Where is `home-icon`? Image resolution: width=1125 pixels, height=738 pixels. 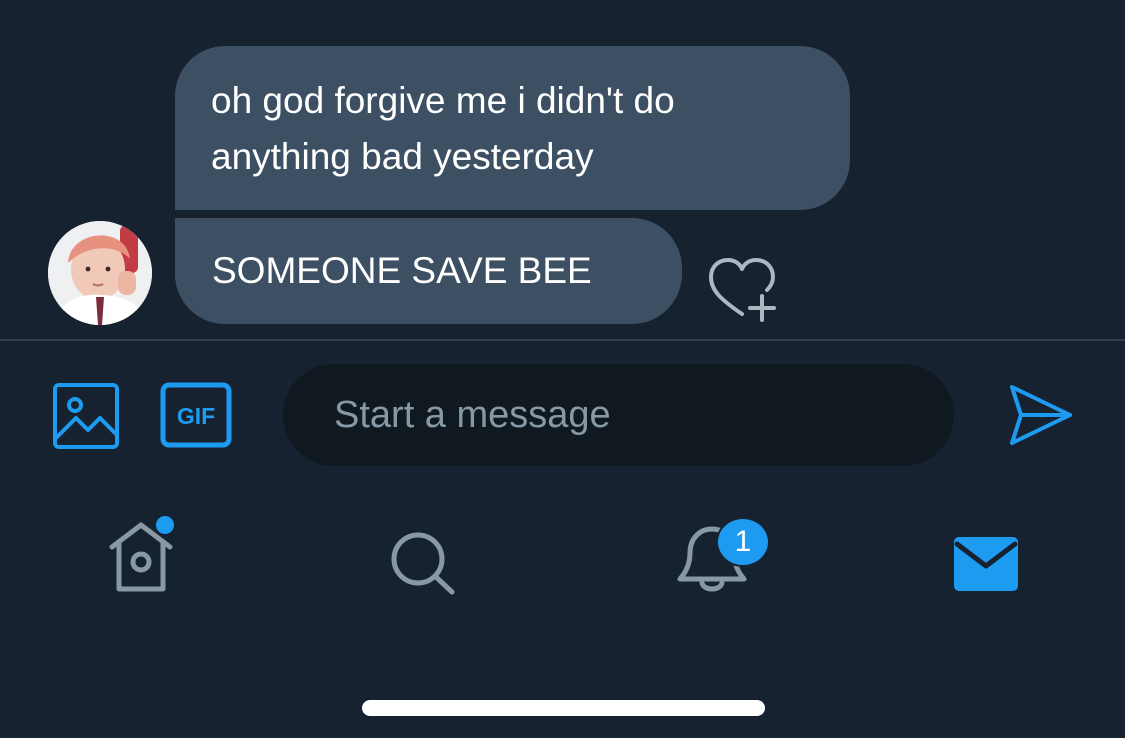 home-icon is located at coordinates (141, 555).